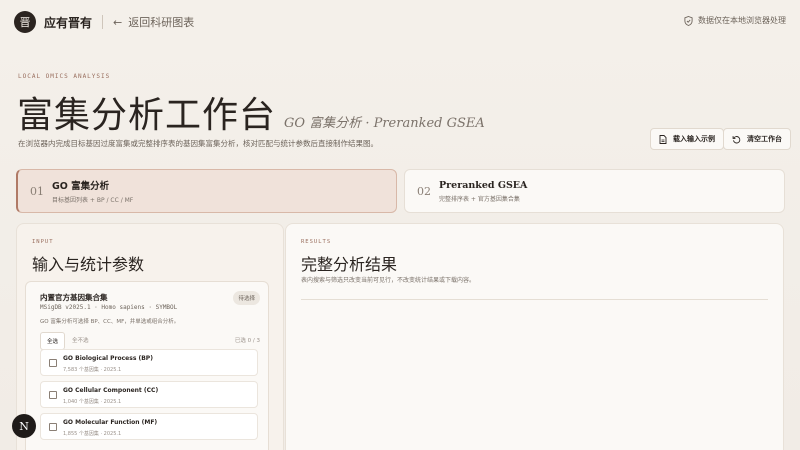 The width and height of the screenshot is (800, 450). I want to click on clear-workspace-button: 清空工作台, so click(757, 139).